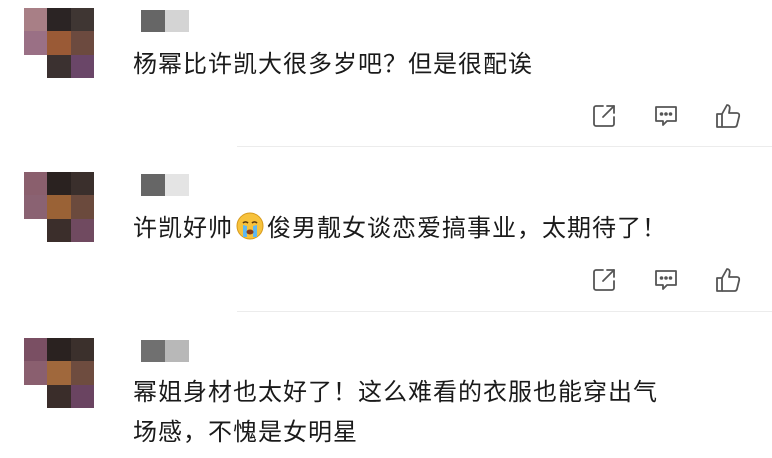 The width and height of the screenshot is (772, 458). I want to click on comment-text: 许凯好帅 俊男靓女谈恋爱搞事业，太期待了！, so click(434, 230).